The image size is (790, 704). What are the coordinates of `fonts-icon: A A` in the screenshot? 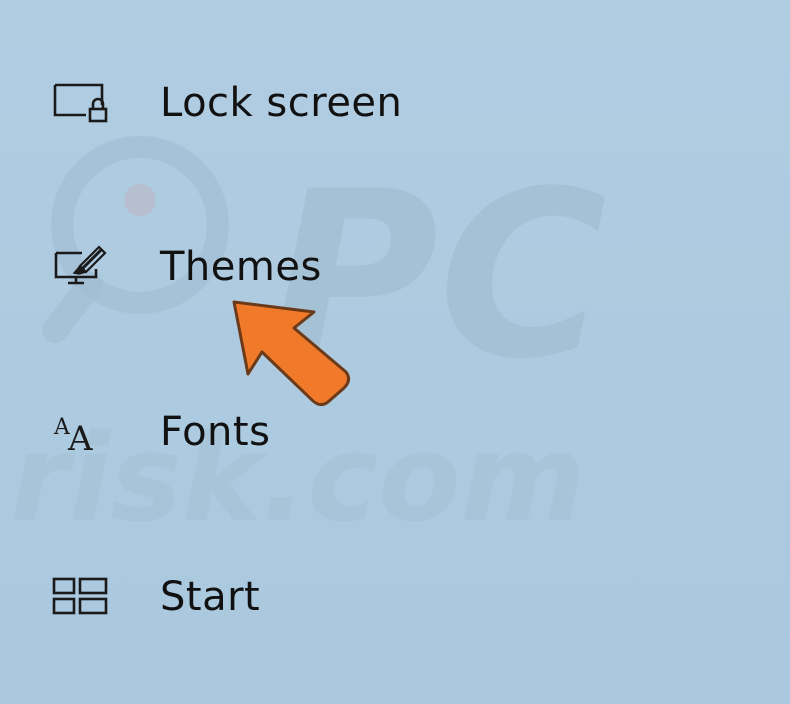 It's located at (76, 432).